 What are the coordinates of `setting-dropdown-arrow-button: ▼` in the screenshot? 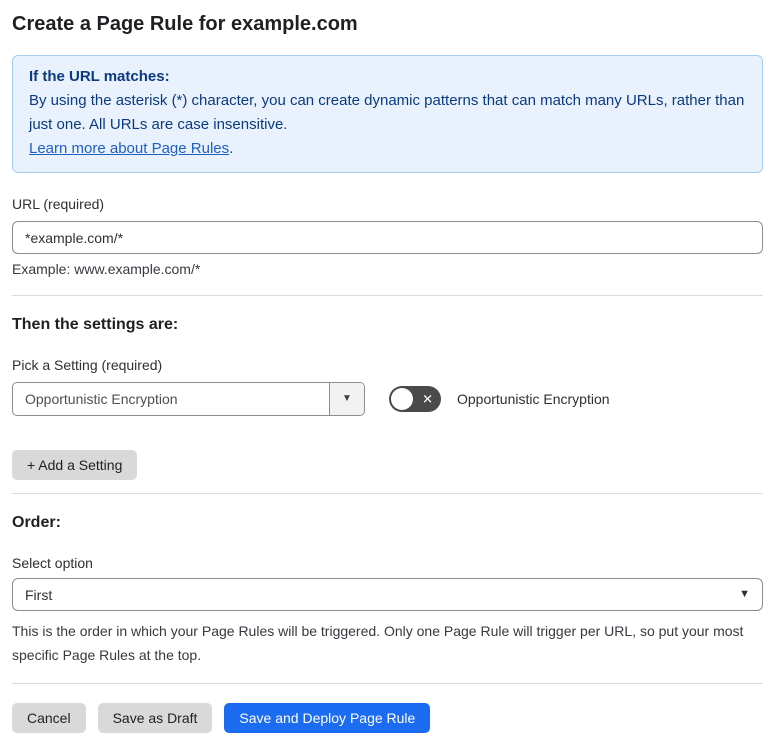 It's located at (346, 399).